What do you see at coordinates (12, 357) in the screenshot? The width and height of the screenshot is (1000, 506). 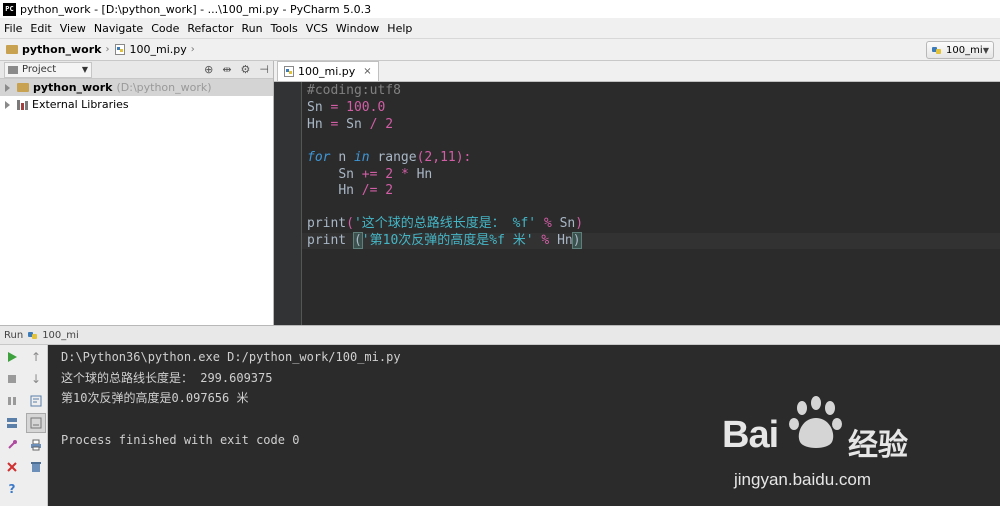 I see `rerun-icon` at bounding box center [12, 357].